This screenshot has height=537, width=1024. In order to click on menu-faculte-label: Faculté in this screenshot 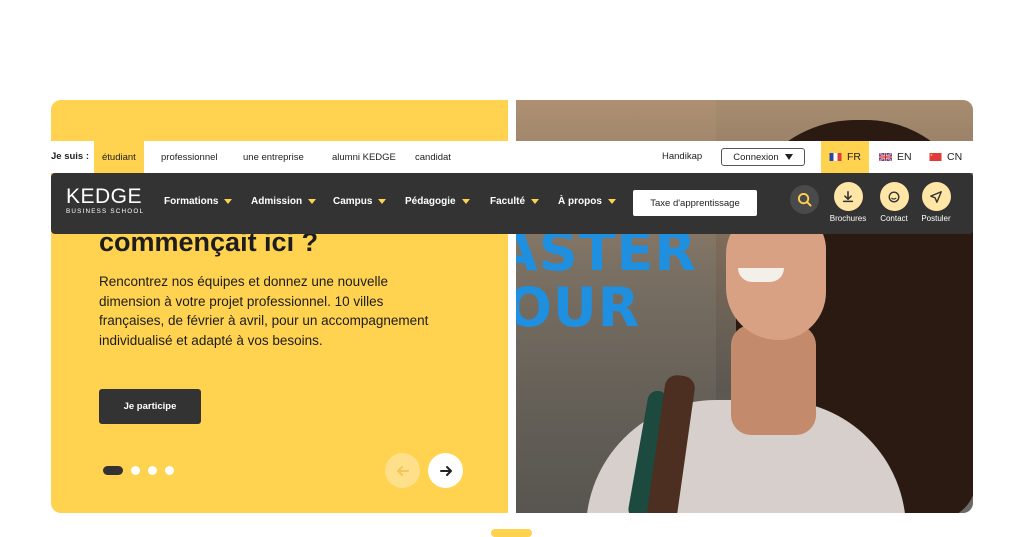, I will do `click(508, 201)`.